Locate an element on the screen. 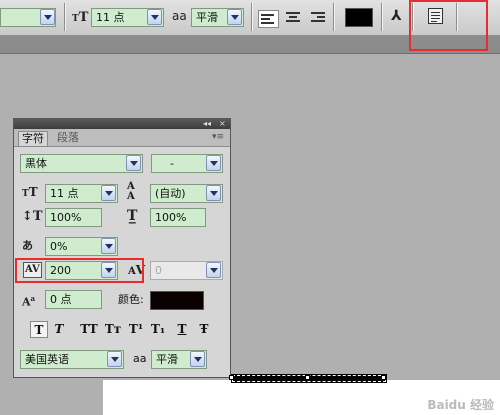  tsume-dropdown-arrow is located at coordinates (108, 246).